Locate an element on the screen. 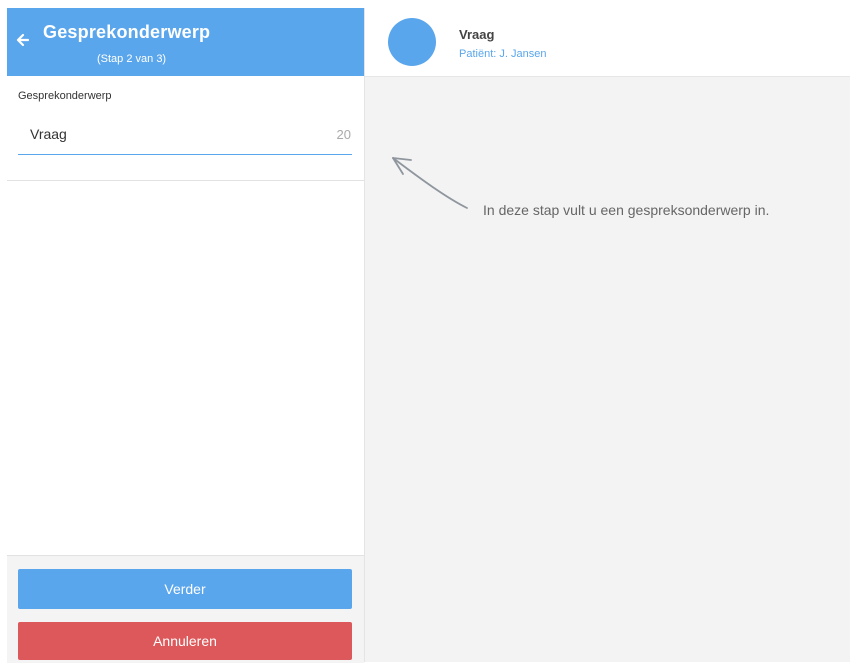  wizard-footer: Verder Annuleren is located at coordinates (185, 609).